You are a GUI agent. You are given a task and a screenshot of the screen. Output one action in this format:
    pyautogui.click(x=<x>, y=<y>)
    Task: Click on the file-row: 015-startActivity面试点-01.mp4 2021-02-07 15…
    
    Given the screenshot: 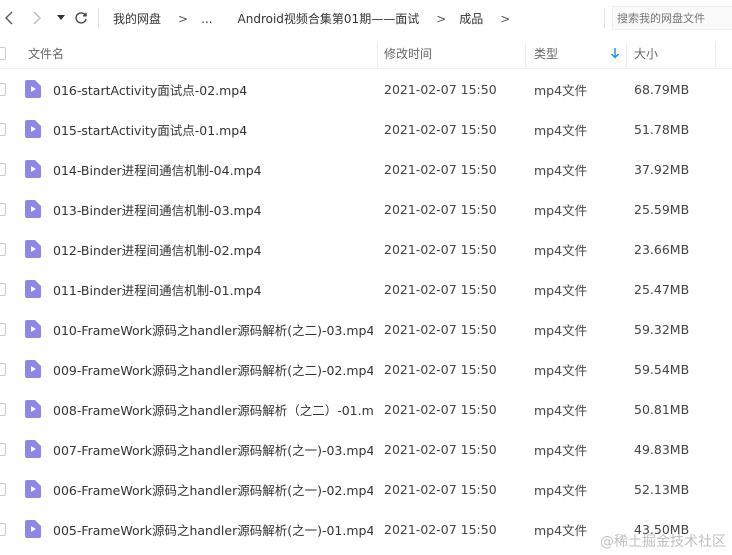 What is the action you would take?
    pyautogui.click(x=366, y=129)
    